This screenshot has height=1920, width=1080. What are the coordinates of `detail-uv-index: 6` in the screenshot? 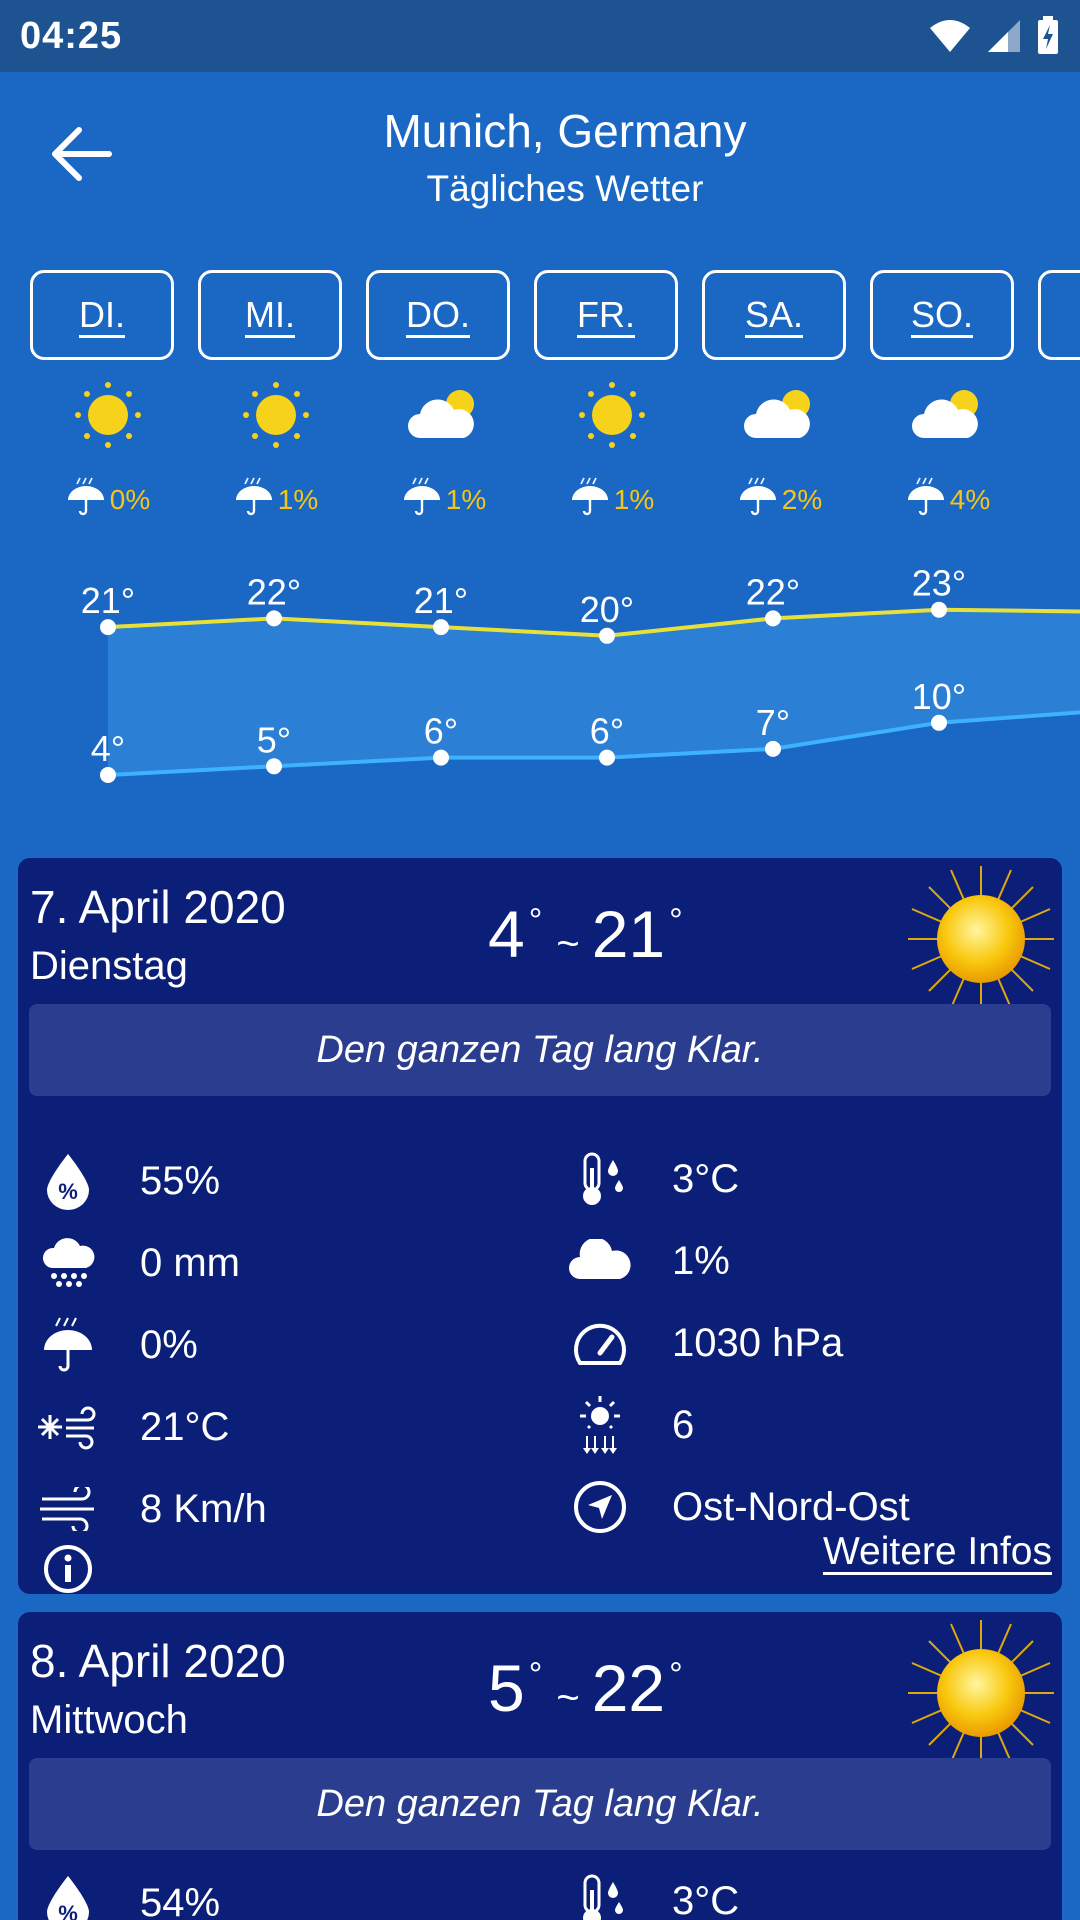 It's located at (628, 1425).